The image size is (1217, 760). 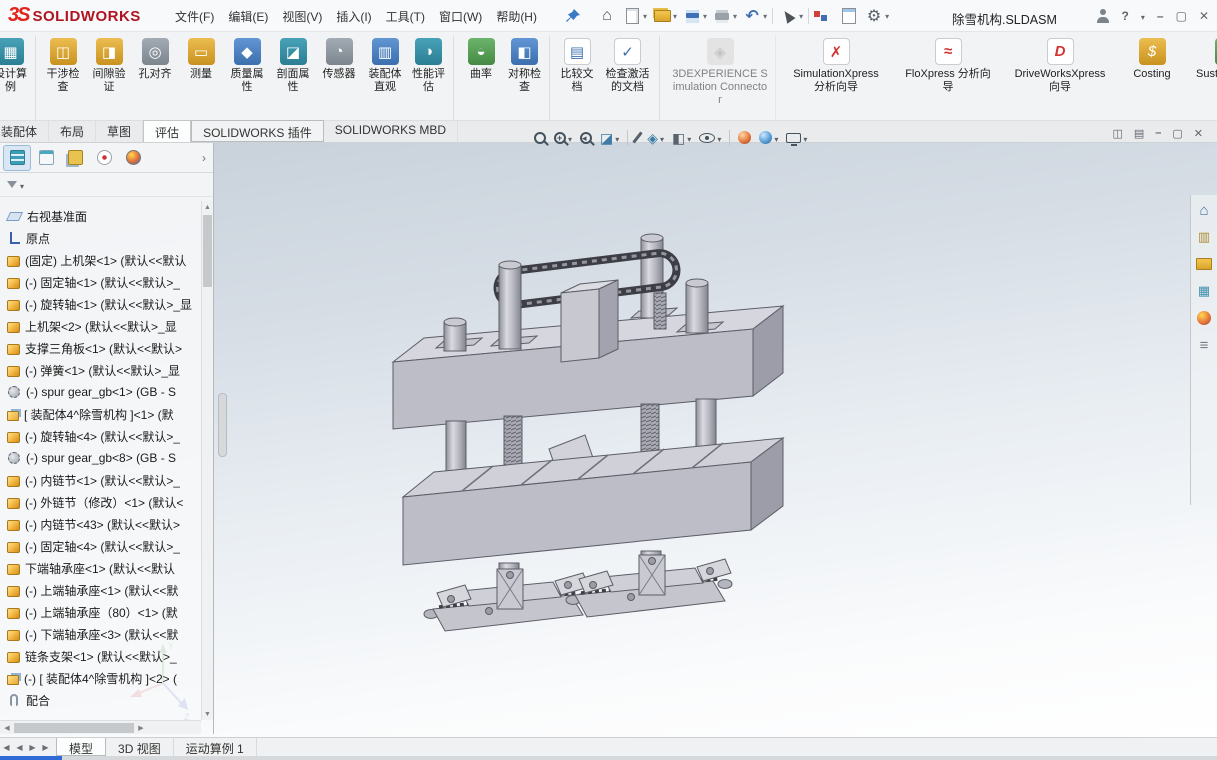 I want to click on sensor-tool: ◔ 传感器, so click(x=339, y=78).